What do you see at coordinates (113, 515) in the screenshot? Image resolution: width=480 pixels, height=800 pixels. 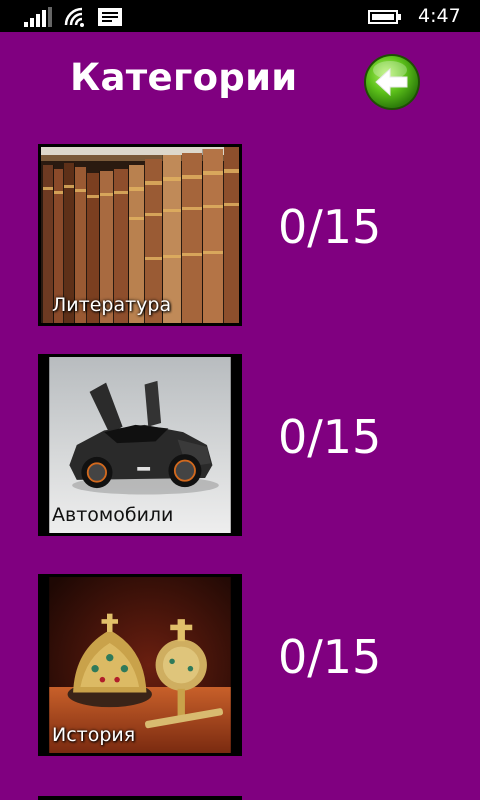 I see `category-label: Автомобили` at bounding box center [113, 515].